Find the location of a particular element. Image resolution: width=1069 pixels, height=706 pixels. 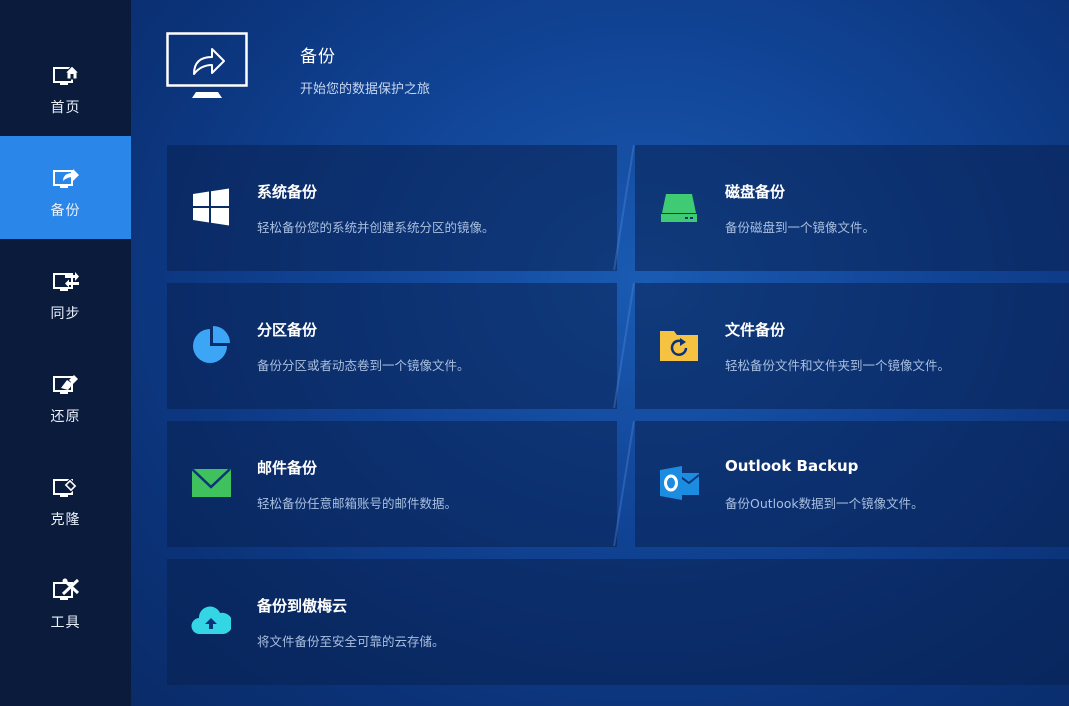

sync-icon is located at coordinates (65, 281).